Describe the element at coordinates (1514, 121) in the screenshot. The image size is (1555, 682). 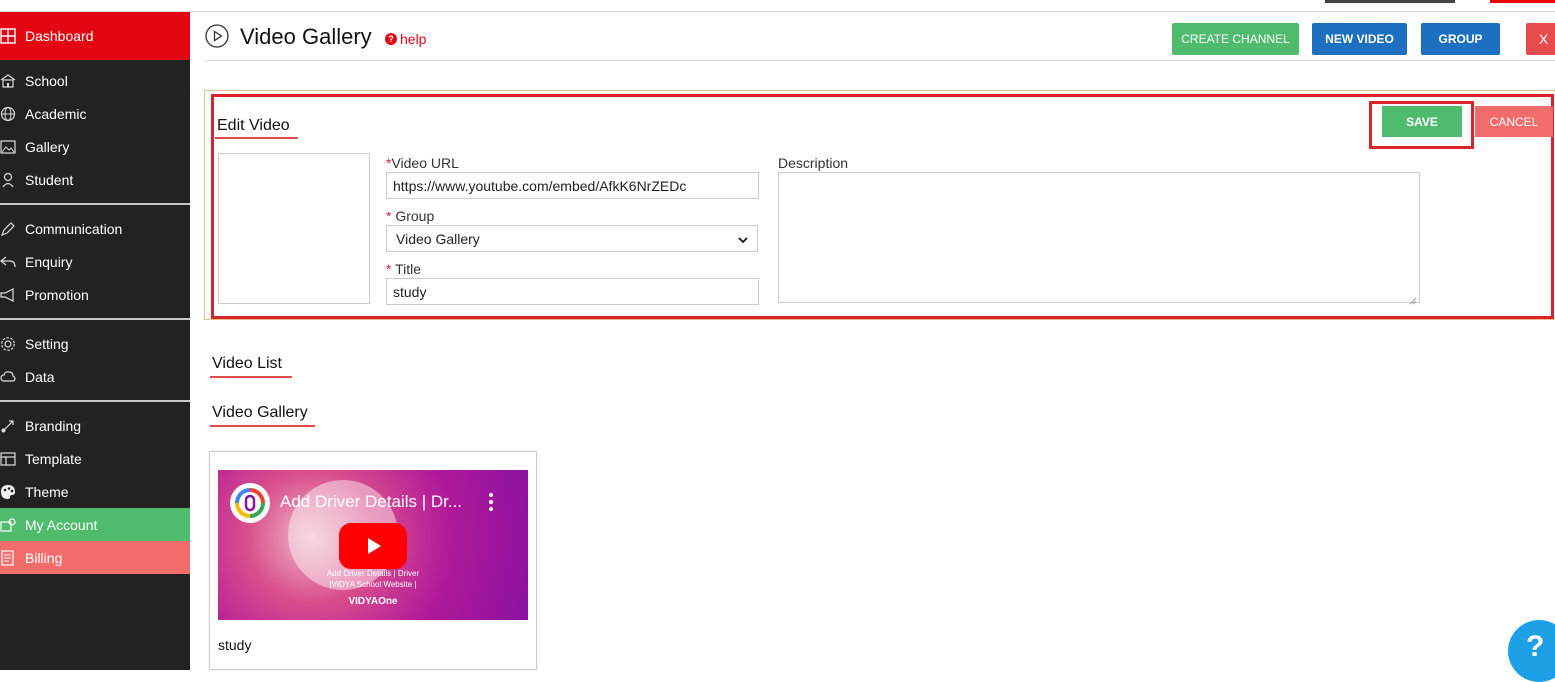
I see `cancel-button: CANCEL` at that location.